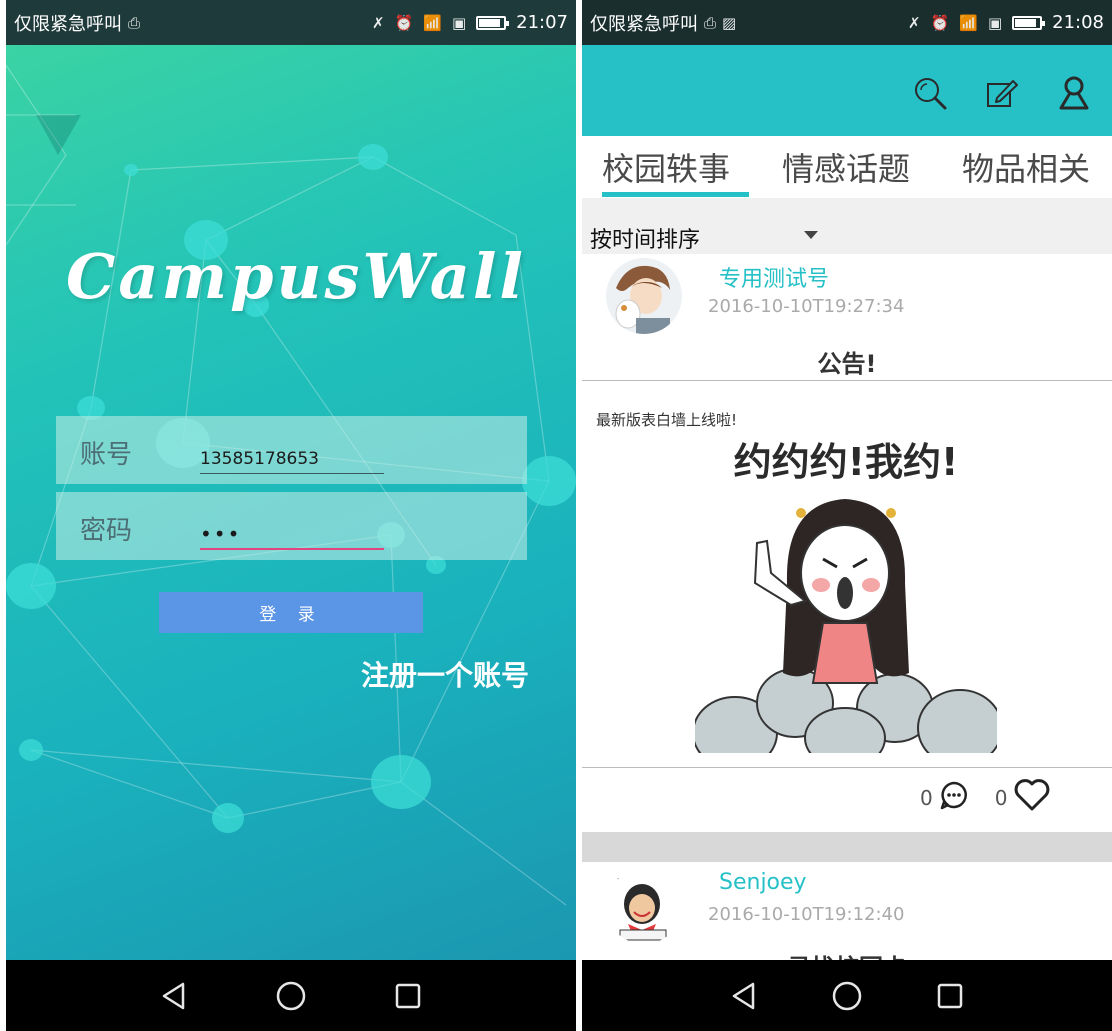  What do you see at coordinates (847, 226) in the screenshot?
I see `sort-dropdown: 按时间排序` at bounding box center [847, 226].